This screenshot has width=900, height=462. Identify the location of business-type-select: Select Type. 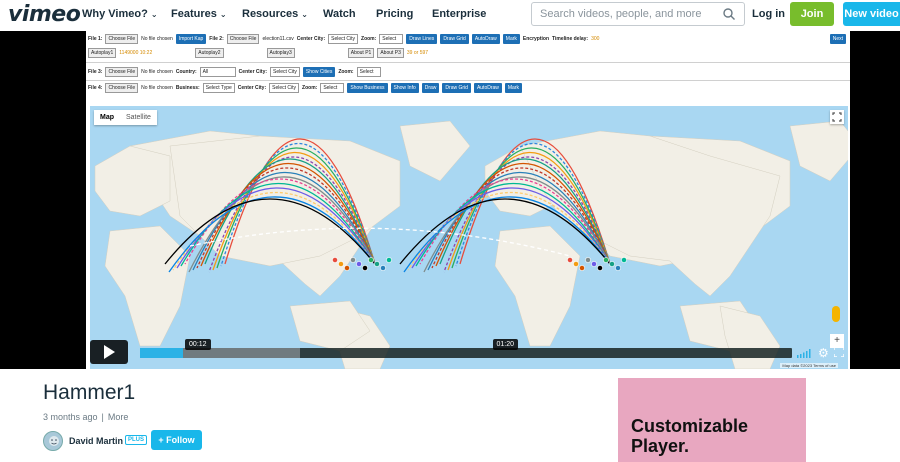
(218, 88).